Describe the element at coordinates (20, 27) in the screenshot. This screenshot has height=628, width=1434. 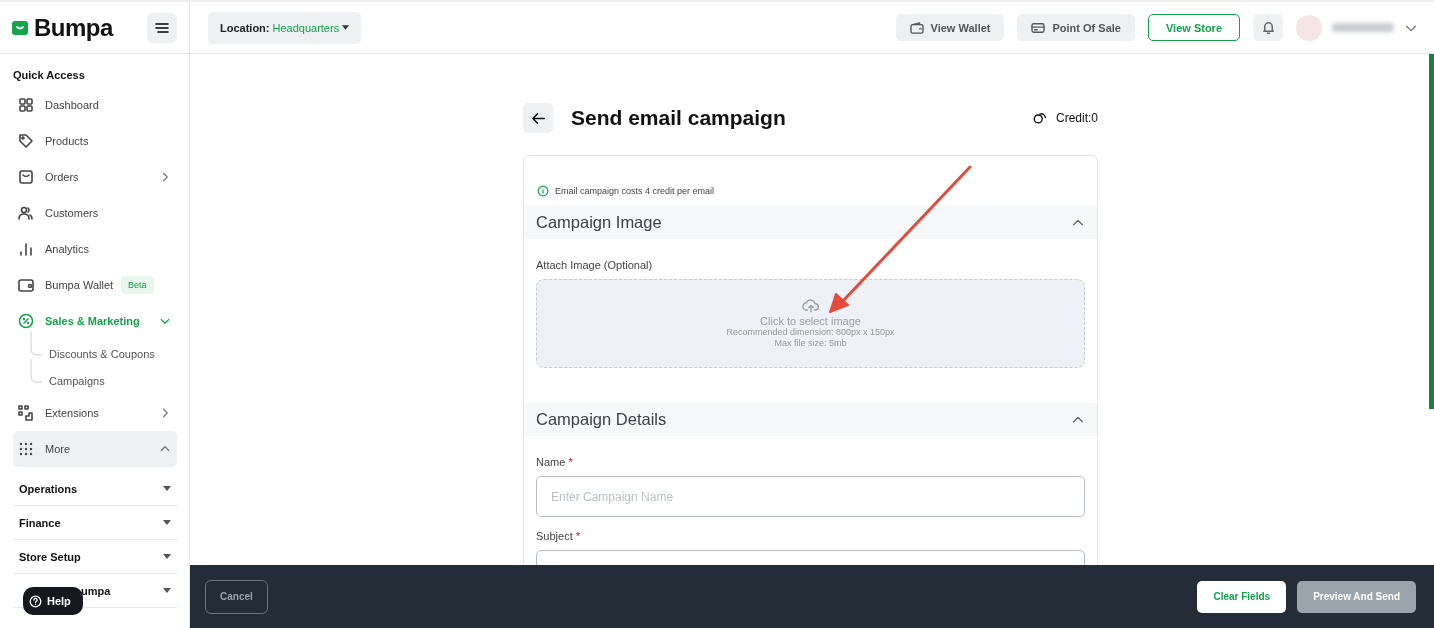
I see `logo-icon` at that location.